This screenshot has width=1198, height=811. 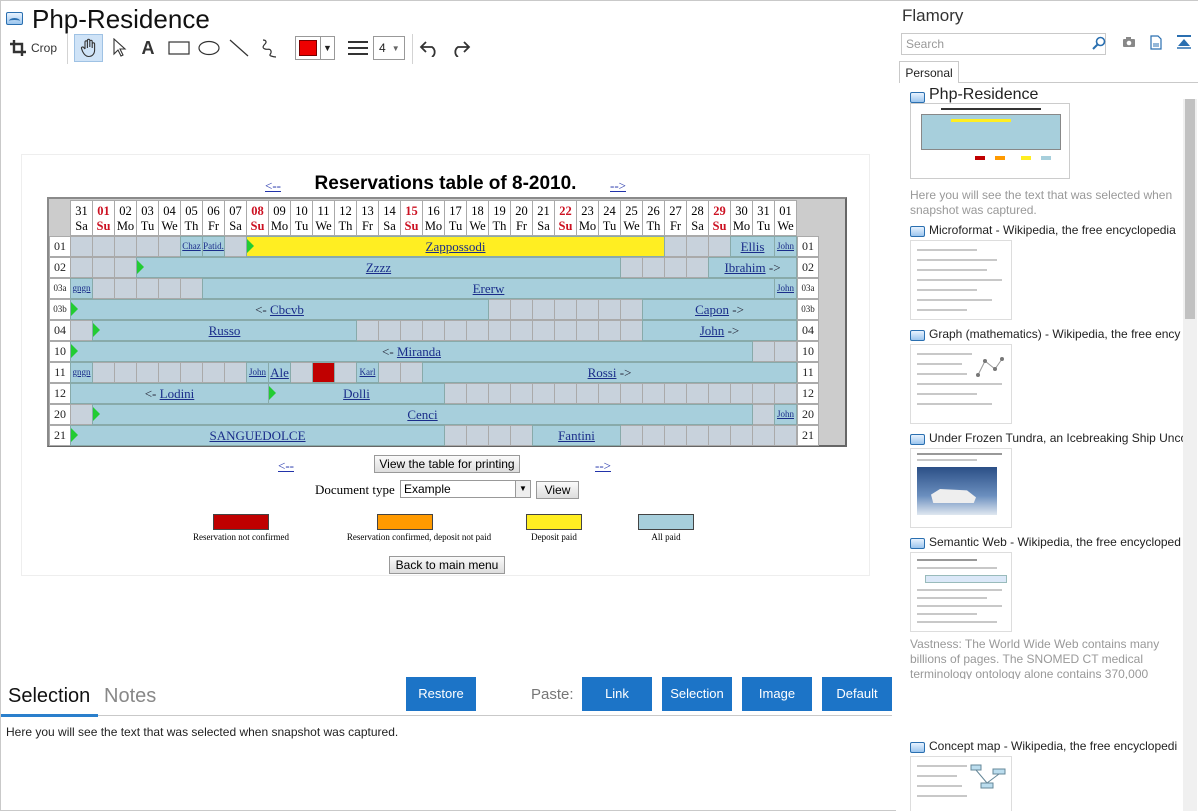 I want to click on reservation-bar: Chaz, so click(x=191, y=246).